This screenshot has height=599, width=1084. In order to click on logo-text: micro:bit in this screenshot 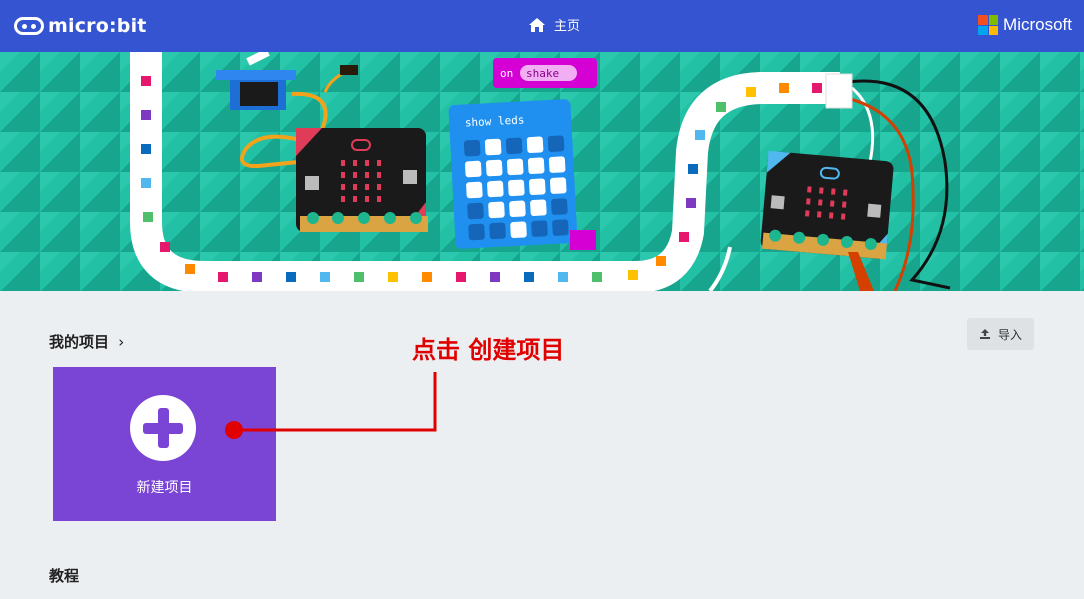, I will do `click(97, 26)`.